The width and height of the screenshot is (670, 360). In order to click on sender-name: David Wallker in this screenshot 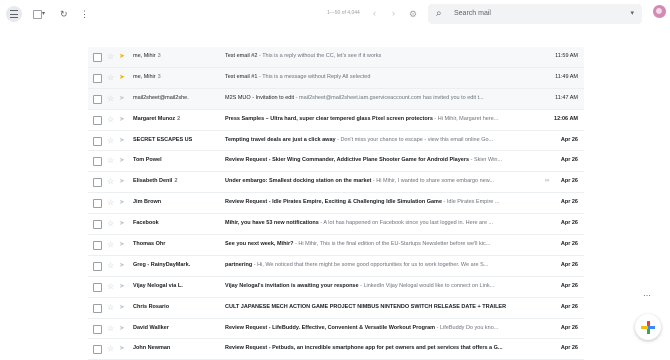, I will do `click(151, 327)`.